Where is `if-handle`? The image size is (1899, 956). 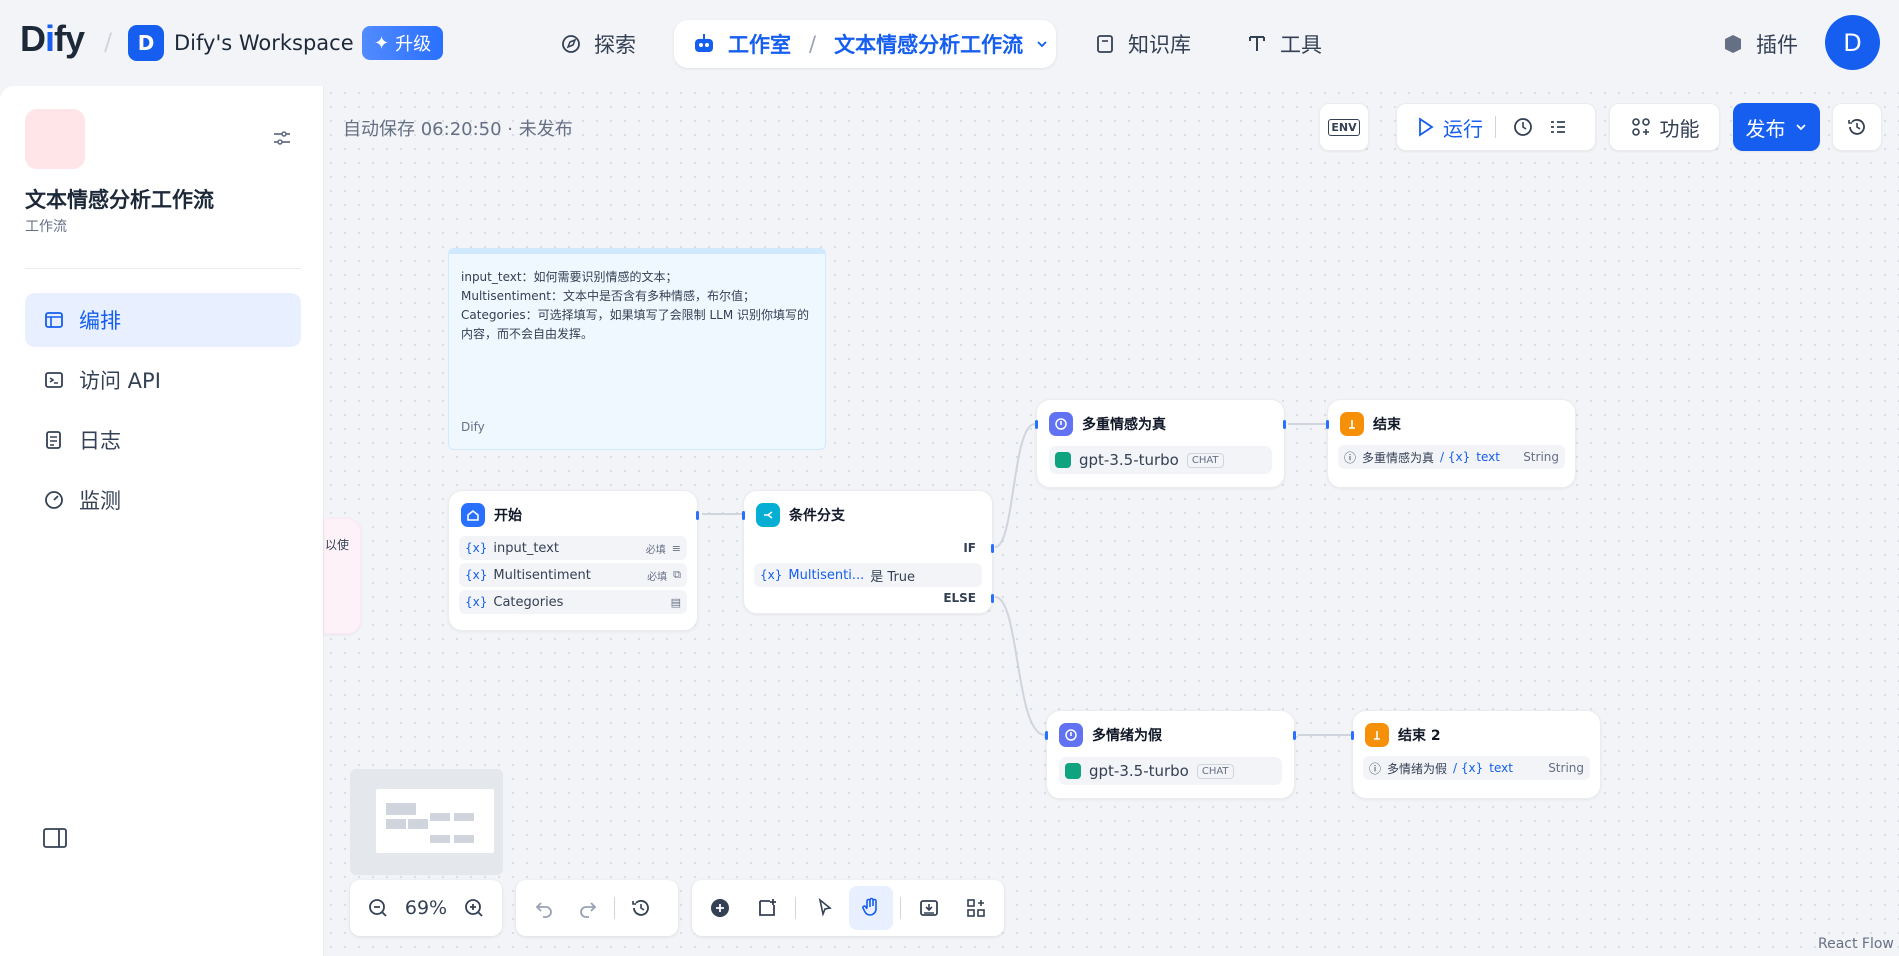
if-handle is located at coordinates (992, 548).